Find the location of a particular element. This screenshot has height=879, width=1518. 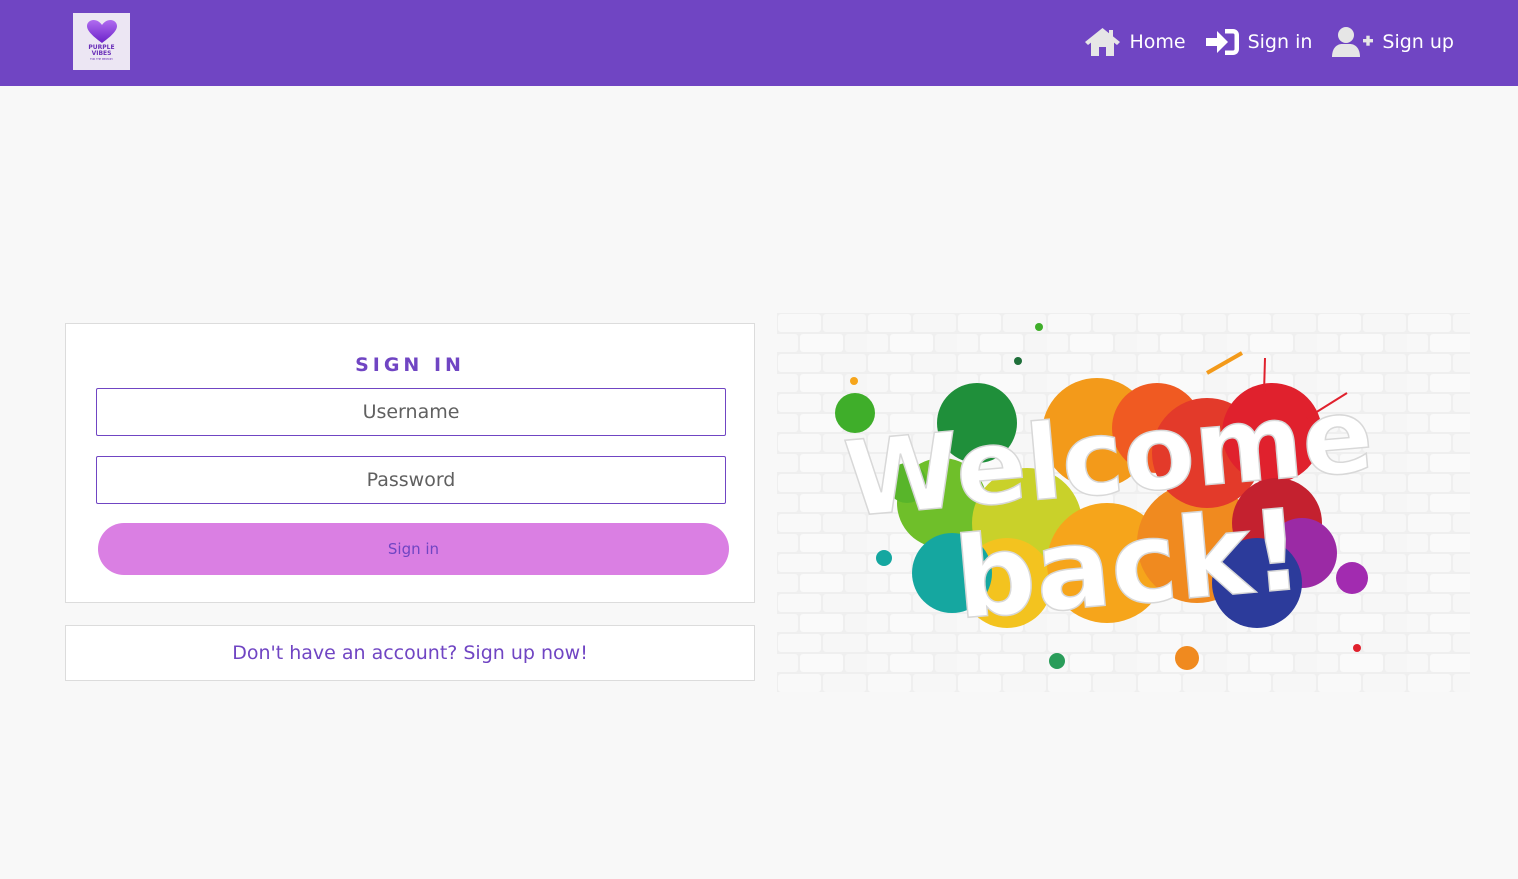

nav-home-link: Home is located at coordinates (1135, 42).